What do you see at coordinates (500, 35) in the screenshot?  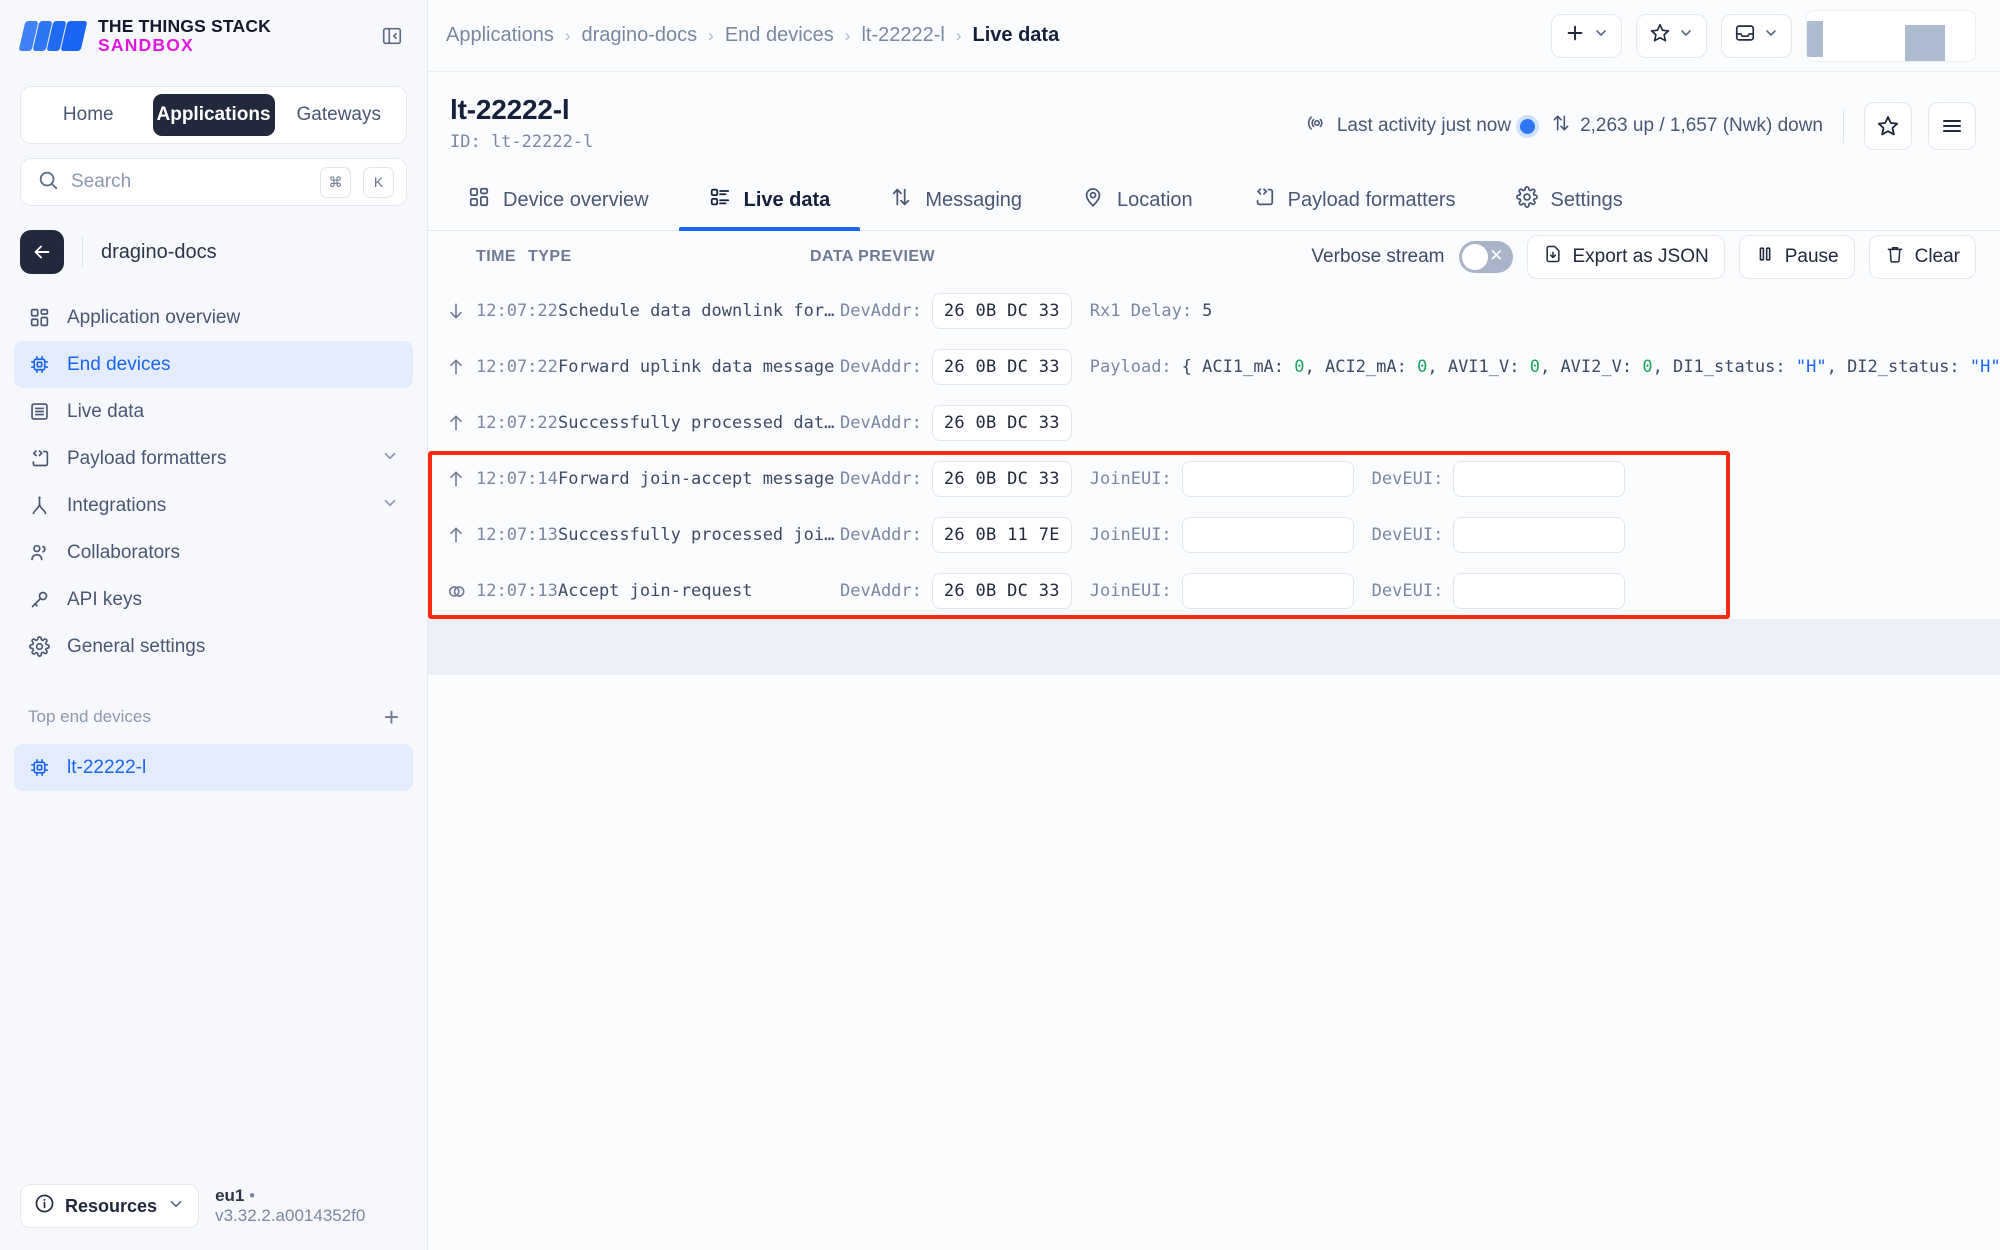 I see `breadcrumb-applications: Applications` at bounding box center [500, 35].